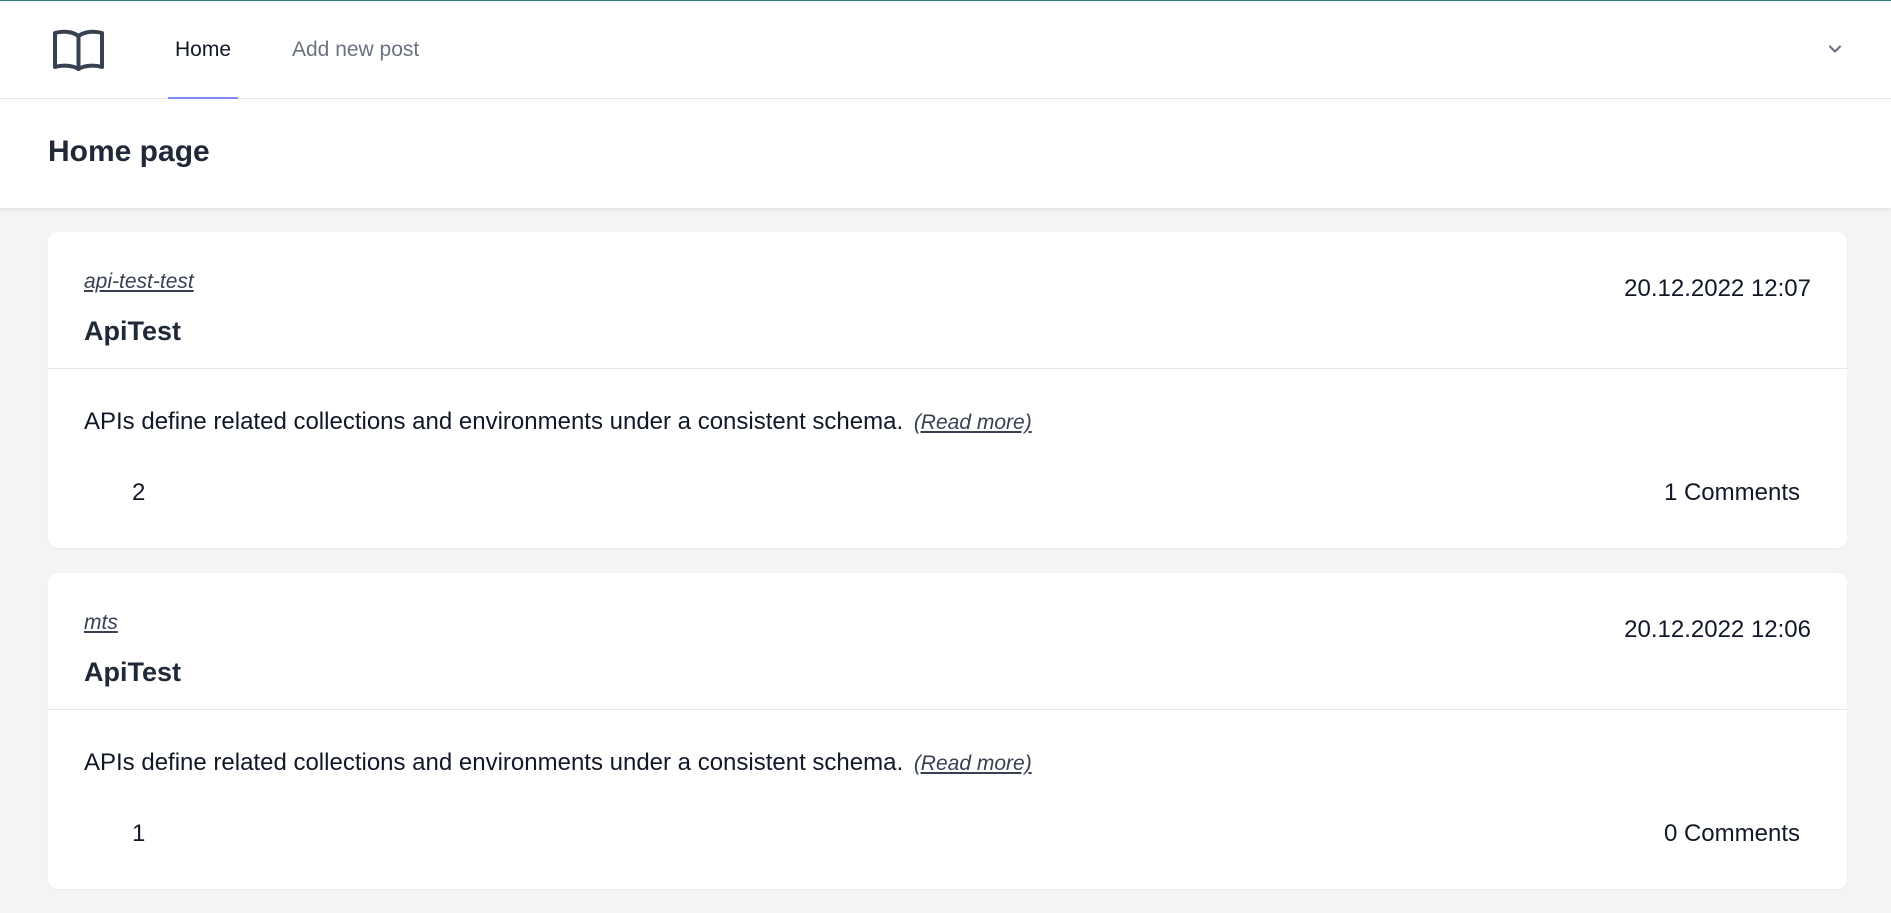 The height and width of the screenshot is (913, 1891). Describe the element at coordinates (947, 641) in the screenshot. I see `post-card-header: mts 20.12.2022 12:06 ApiTest` at that location.